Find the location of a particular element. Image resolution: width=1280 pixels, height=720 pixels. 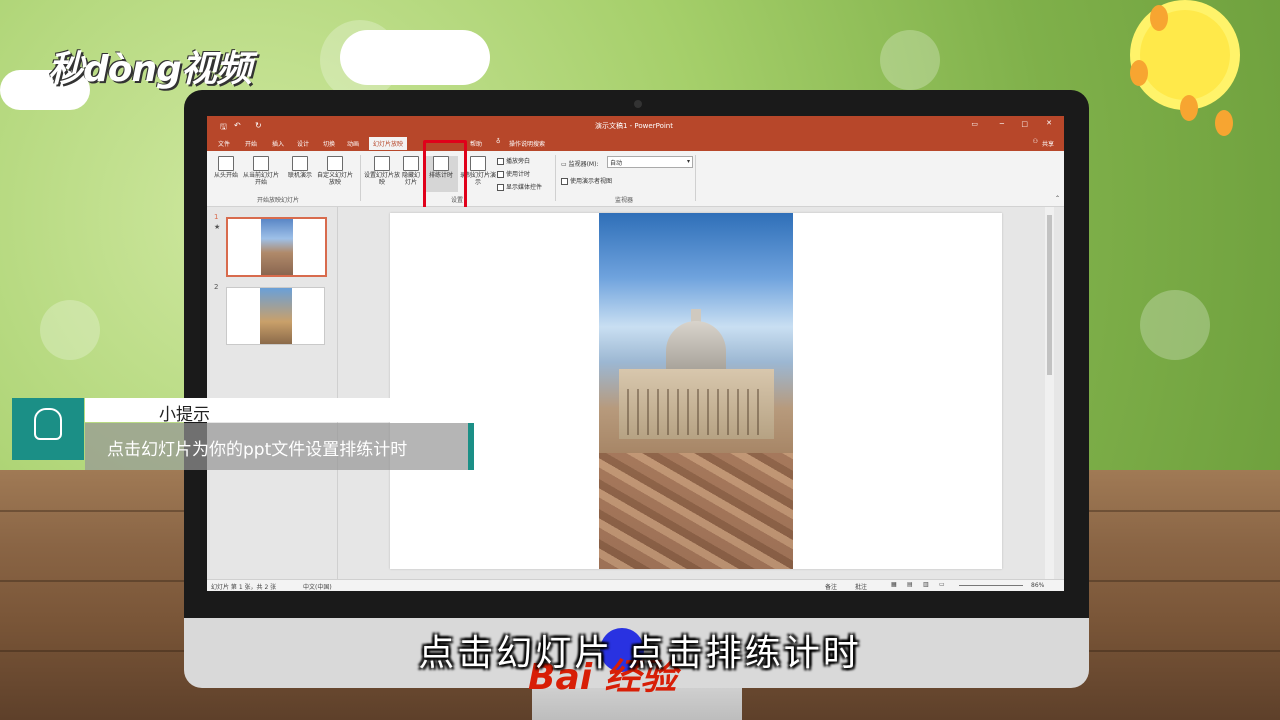

logo: 秒dòng视频 is located at coordinates (150, 69).